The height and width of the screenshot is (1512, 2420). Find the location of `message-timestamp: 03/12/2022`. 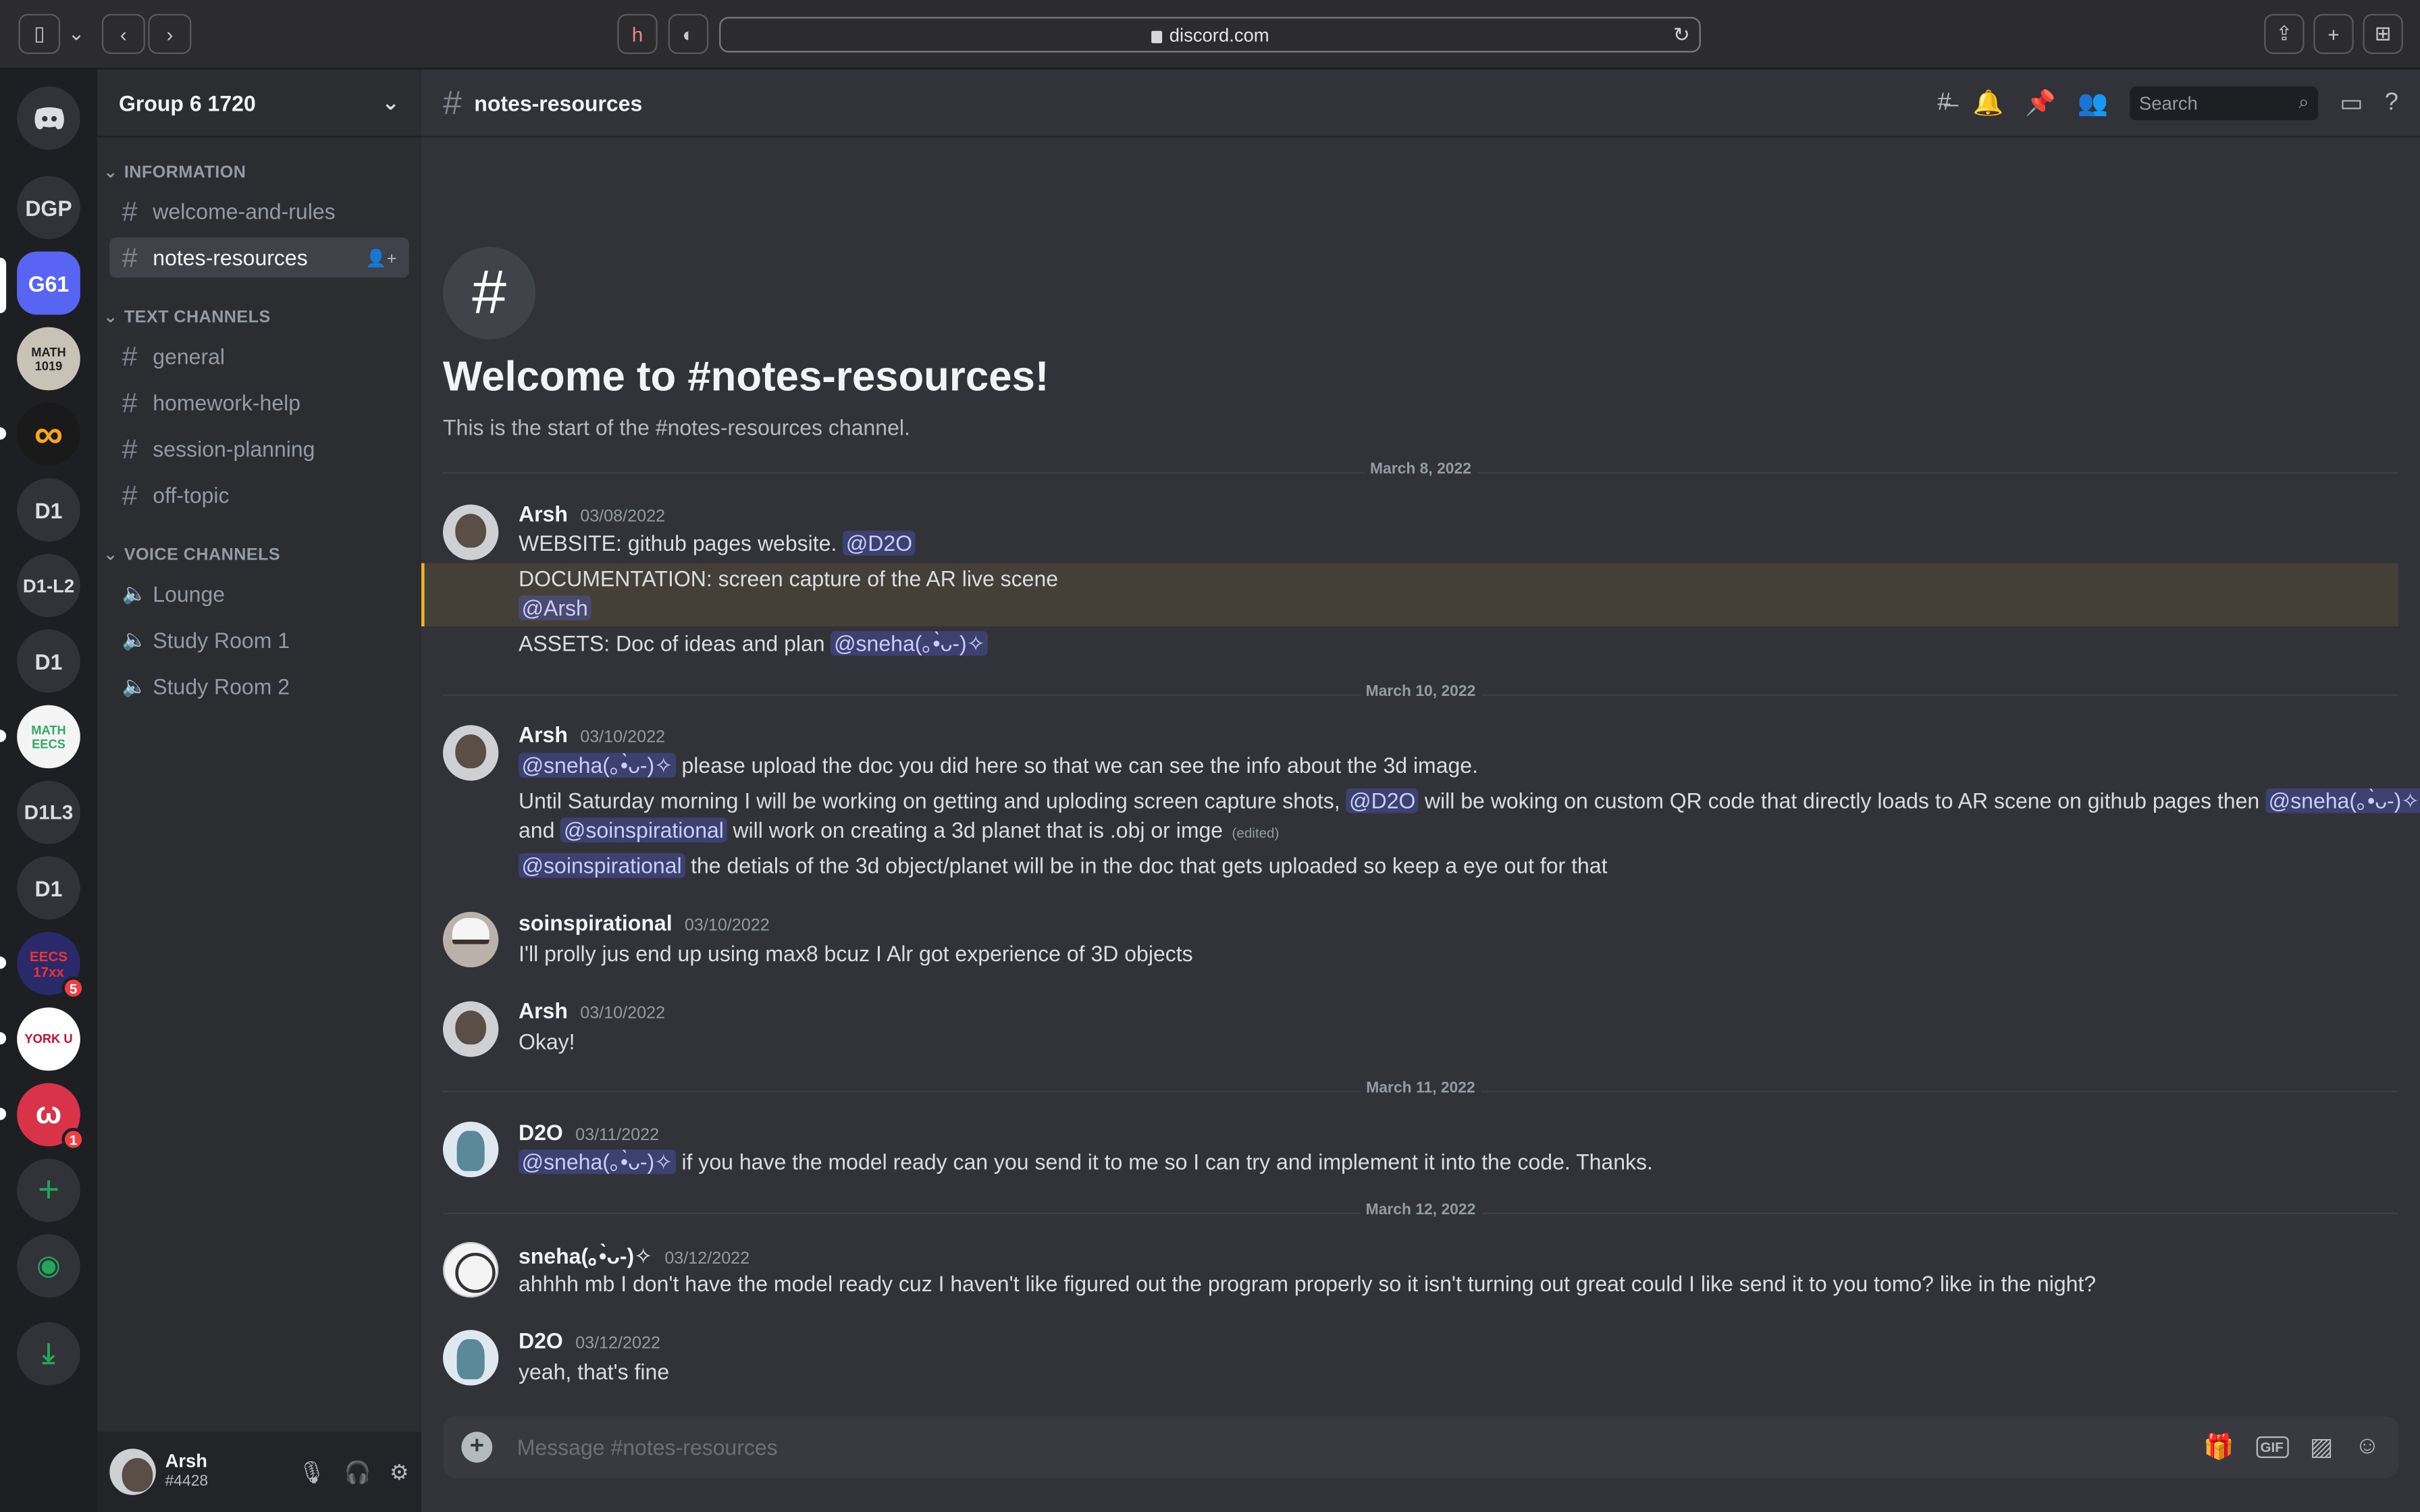

message-timestamp: 03/12/2022 is located at coordinates (617, 1343).